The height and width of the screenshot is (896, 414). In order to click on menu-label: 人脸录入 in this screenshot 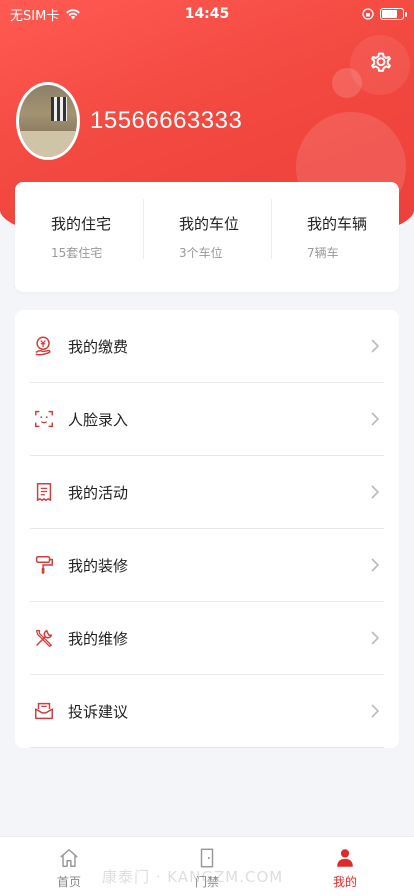, I will do `click(98, 419)`.